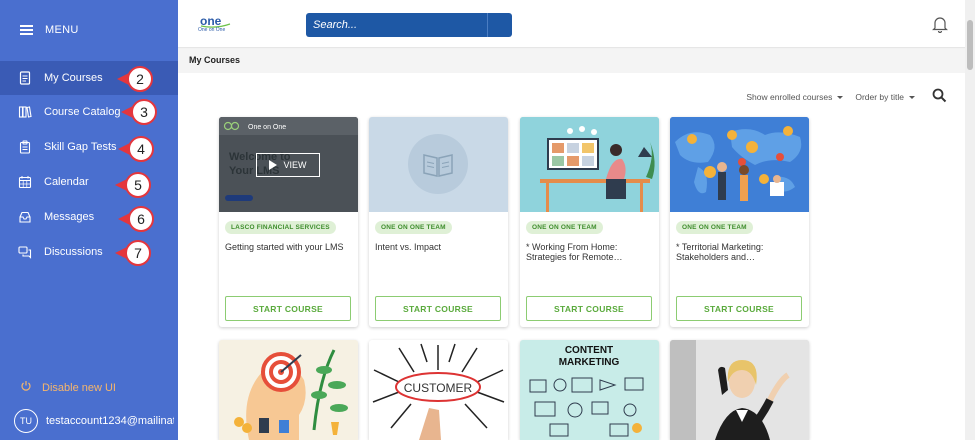 The width and height of the screenshot is (975, 440). What do you see at coordinates (267, 127) in the screenshot?
I see `thumbnail-brand: One on One` at bounding box center [267, 127].